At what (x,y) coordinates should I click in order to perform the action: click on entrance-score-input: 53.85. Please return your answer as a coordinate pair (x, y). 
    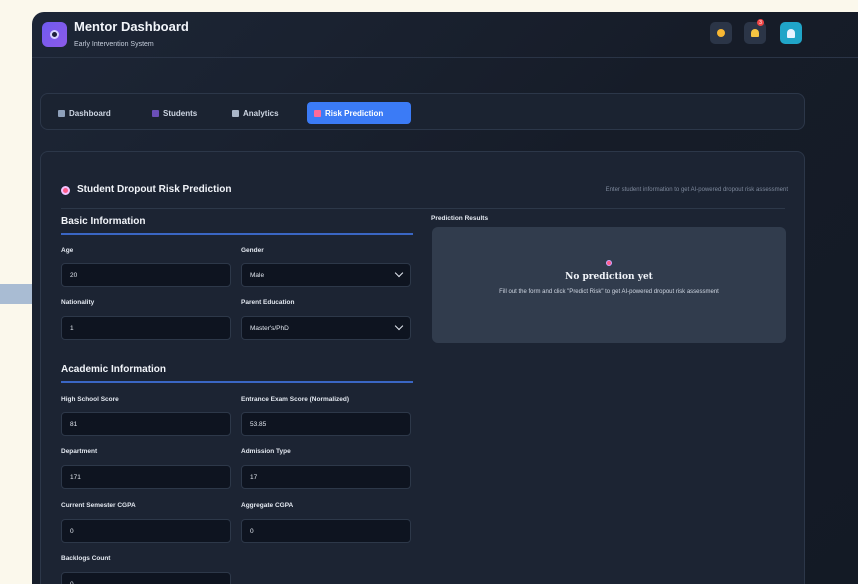
    Looking at the image, I should click on (326, 424).